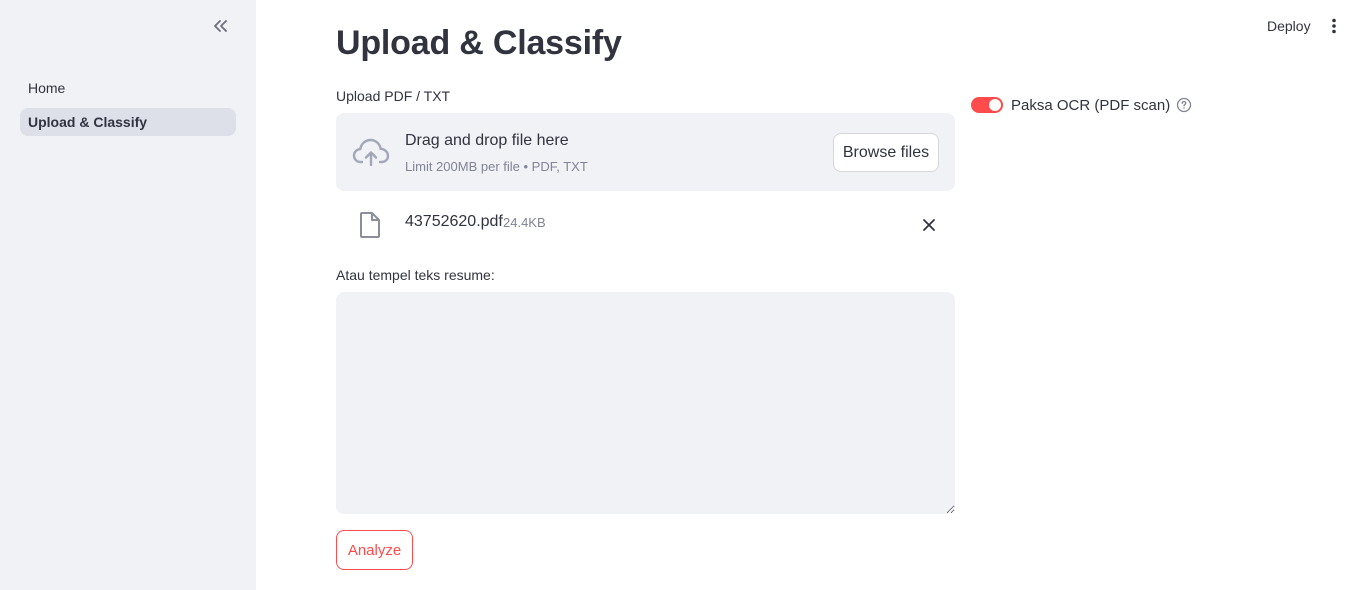 Image resolution: width=1365 pixels, height=590 pixels. Describe the element at coordinates (487, 140) in the screenshot. I see `dropzone-title: Drag and drop file here` at that location.